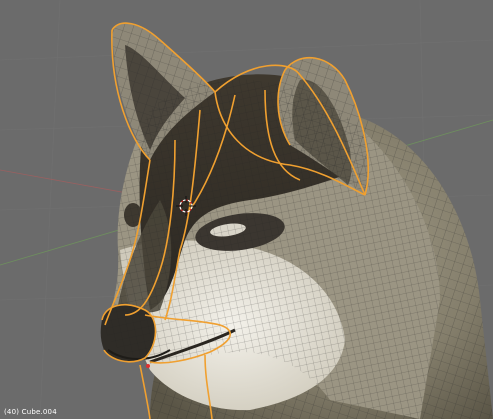 The width and height of the screenshot is (493, 419). Describe the element at coordinates (12, 412) in the screenshot. I see `status-frame: (40)` at that location.